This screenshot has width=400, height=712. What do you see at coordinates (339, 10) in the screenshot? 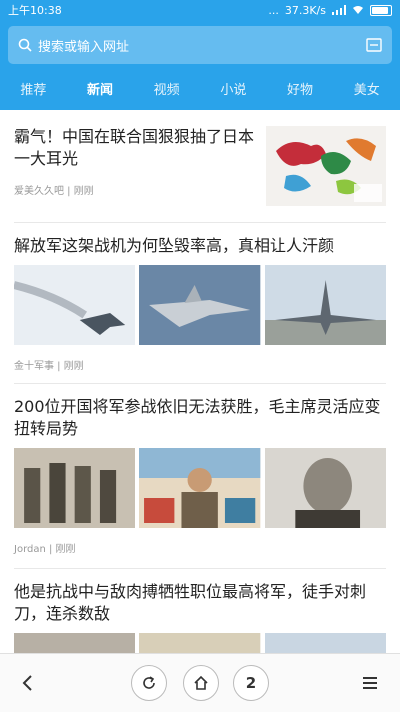
I see `signal-icon` at bounding box center [339, 10].